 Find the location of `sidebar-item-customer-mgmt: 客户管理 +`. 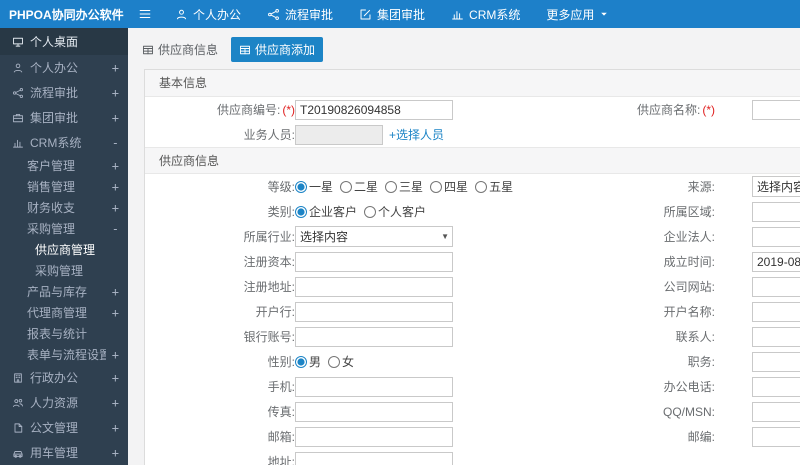

sidebar-item-customer-mgmt: 客户管理 + is located at coordinates (64, 165).